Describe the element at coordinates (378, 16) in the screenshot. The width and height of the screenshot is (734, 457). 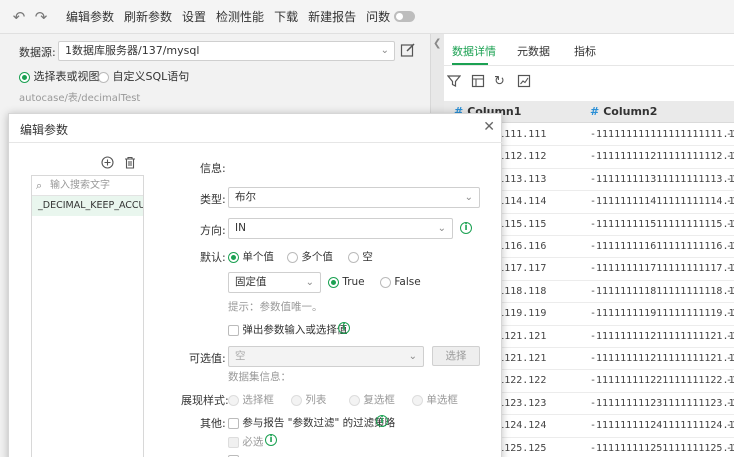
I see `menu-ask-data: 问数` at that location.